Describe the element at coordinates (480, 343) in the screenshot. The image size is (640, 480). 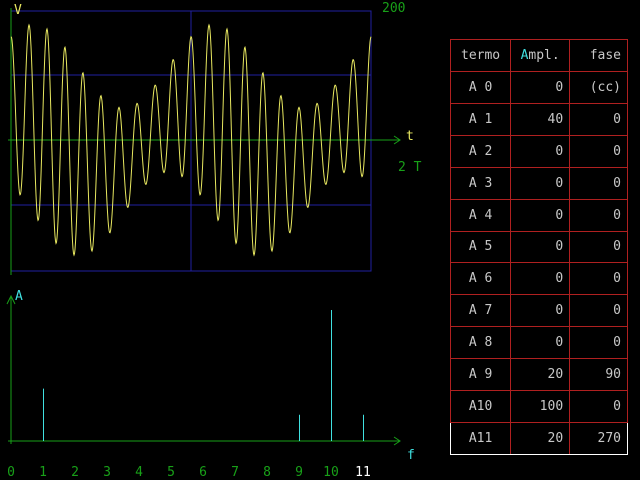
I see `term-cell: A 8` at that location.